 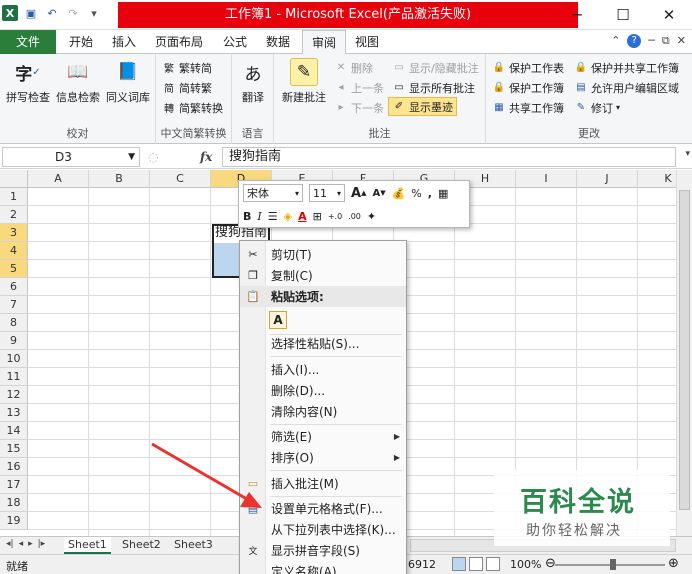 What do you see at coordinates (626, 87) in the screenshot?
I see `allow-edit-ranges-button: ▤ 允许用户编辑区域` at bounding box center [626, 87].